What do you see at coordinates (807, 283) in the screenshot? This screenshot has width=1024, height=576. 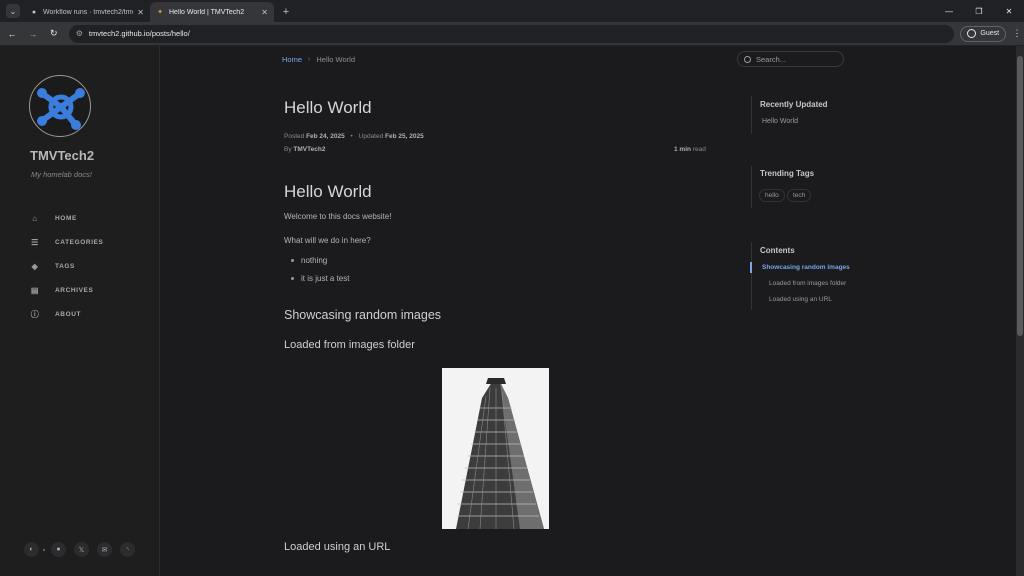 I see `toc-item-images-folder: Loaded from images folder` at bounding box center [807, 283].